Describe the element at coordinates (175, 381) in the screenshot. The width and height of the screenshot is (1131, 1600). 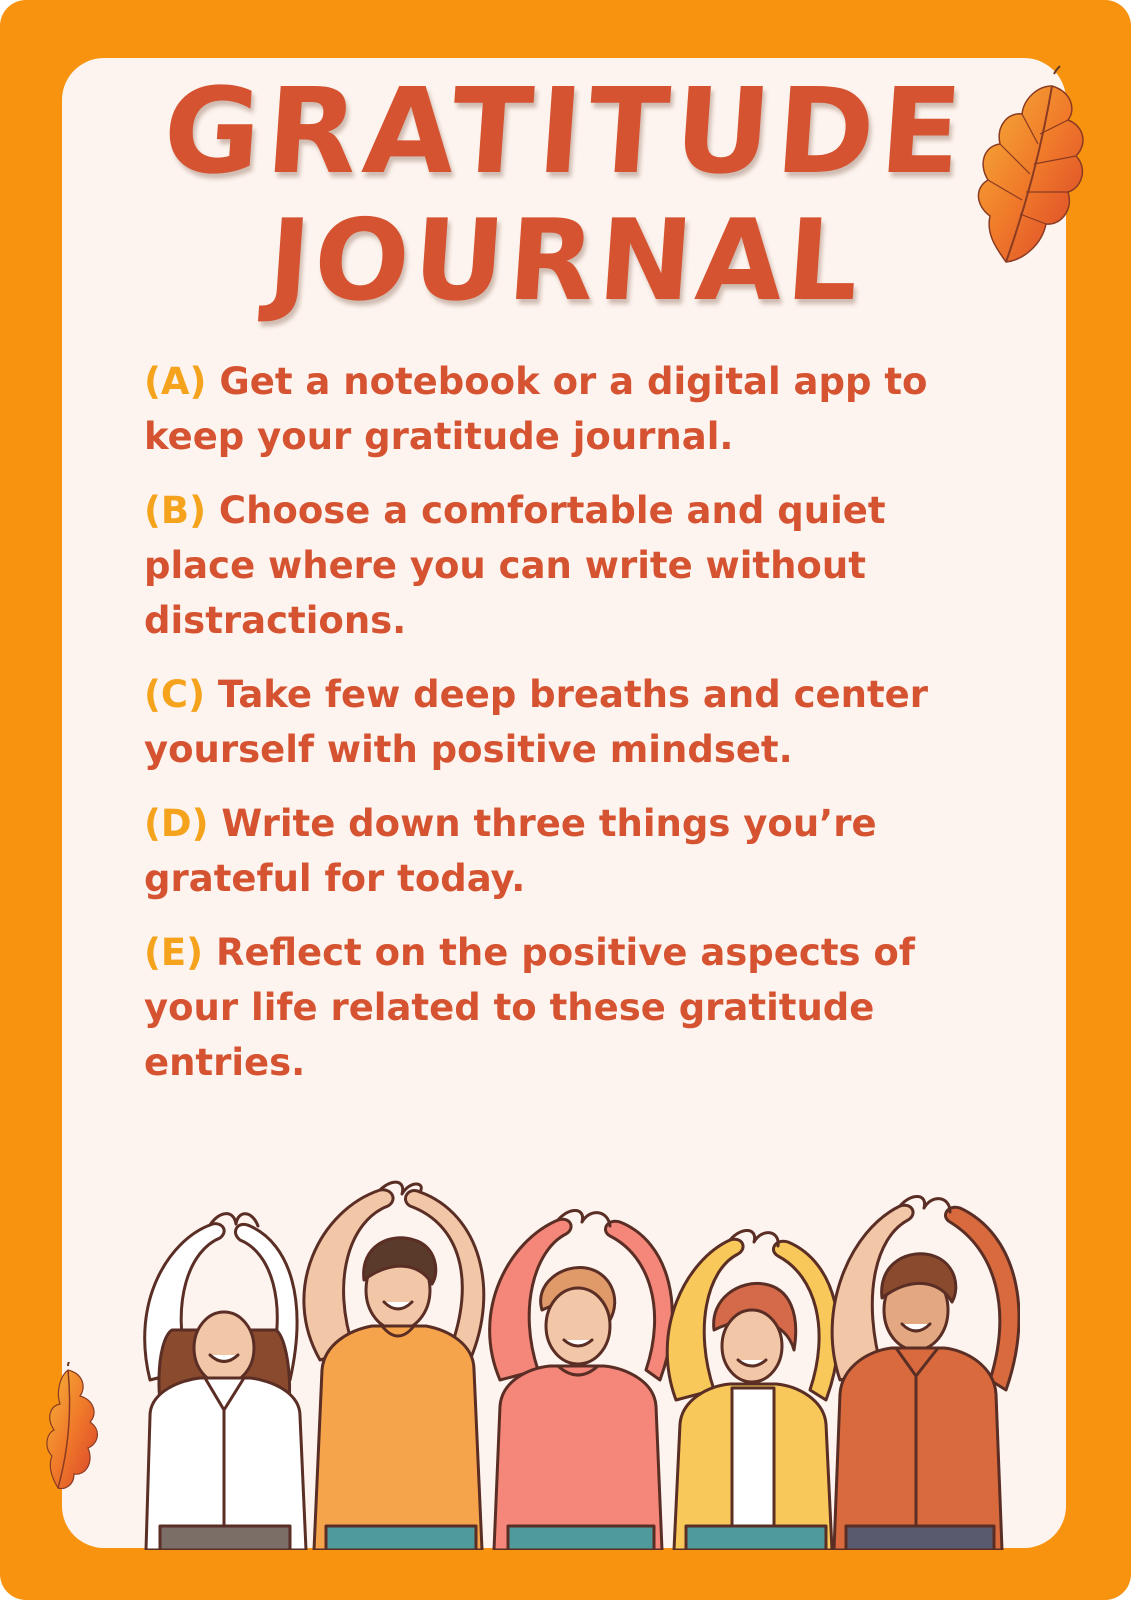
I see `step-letter: (A)` at that location.